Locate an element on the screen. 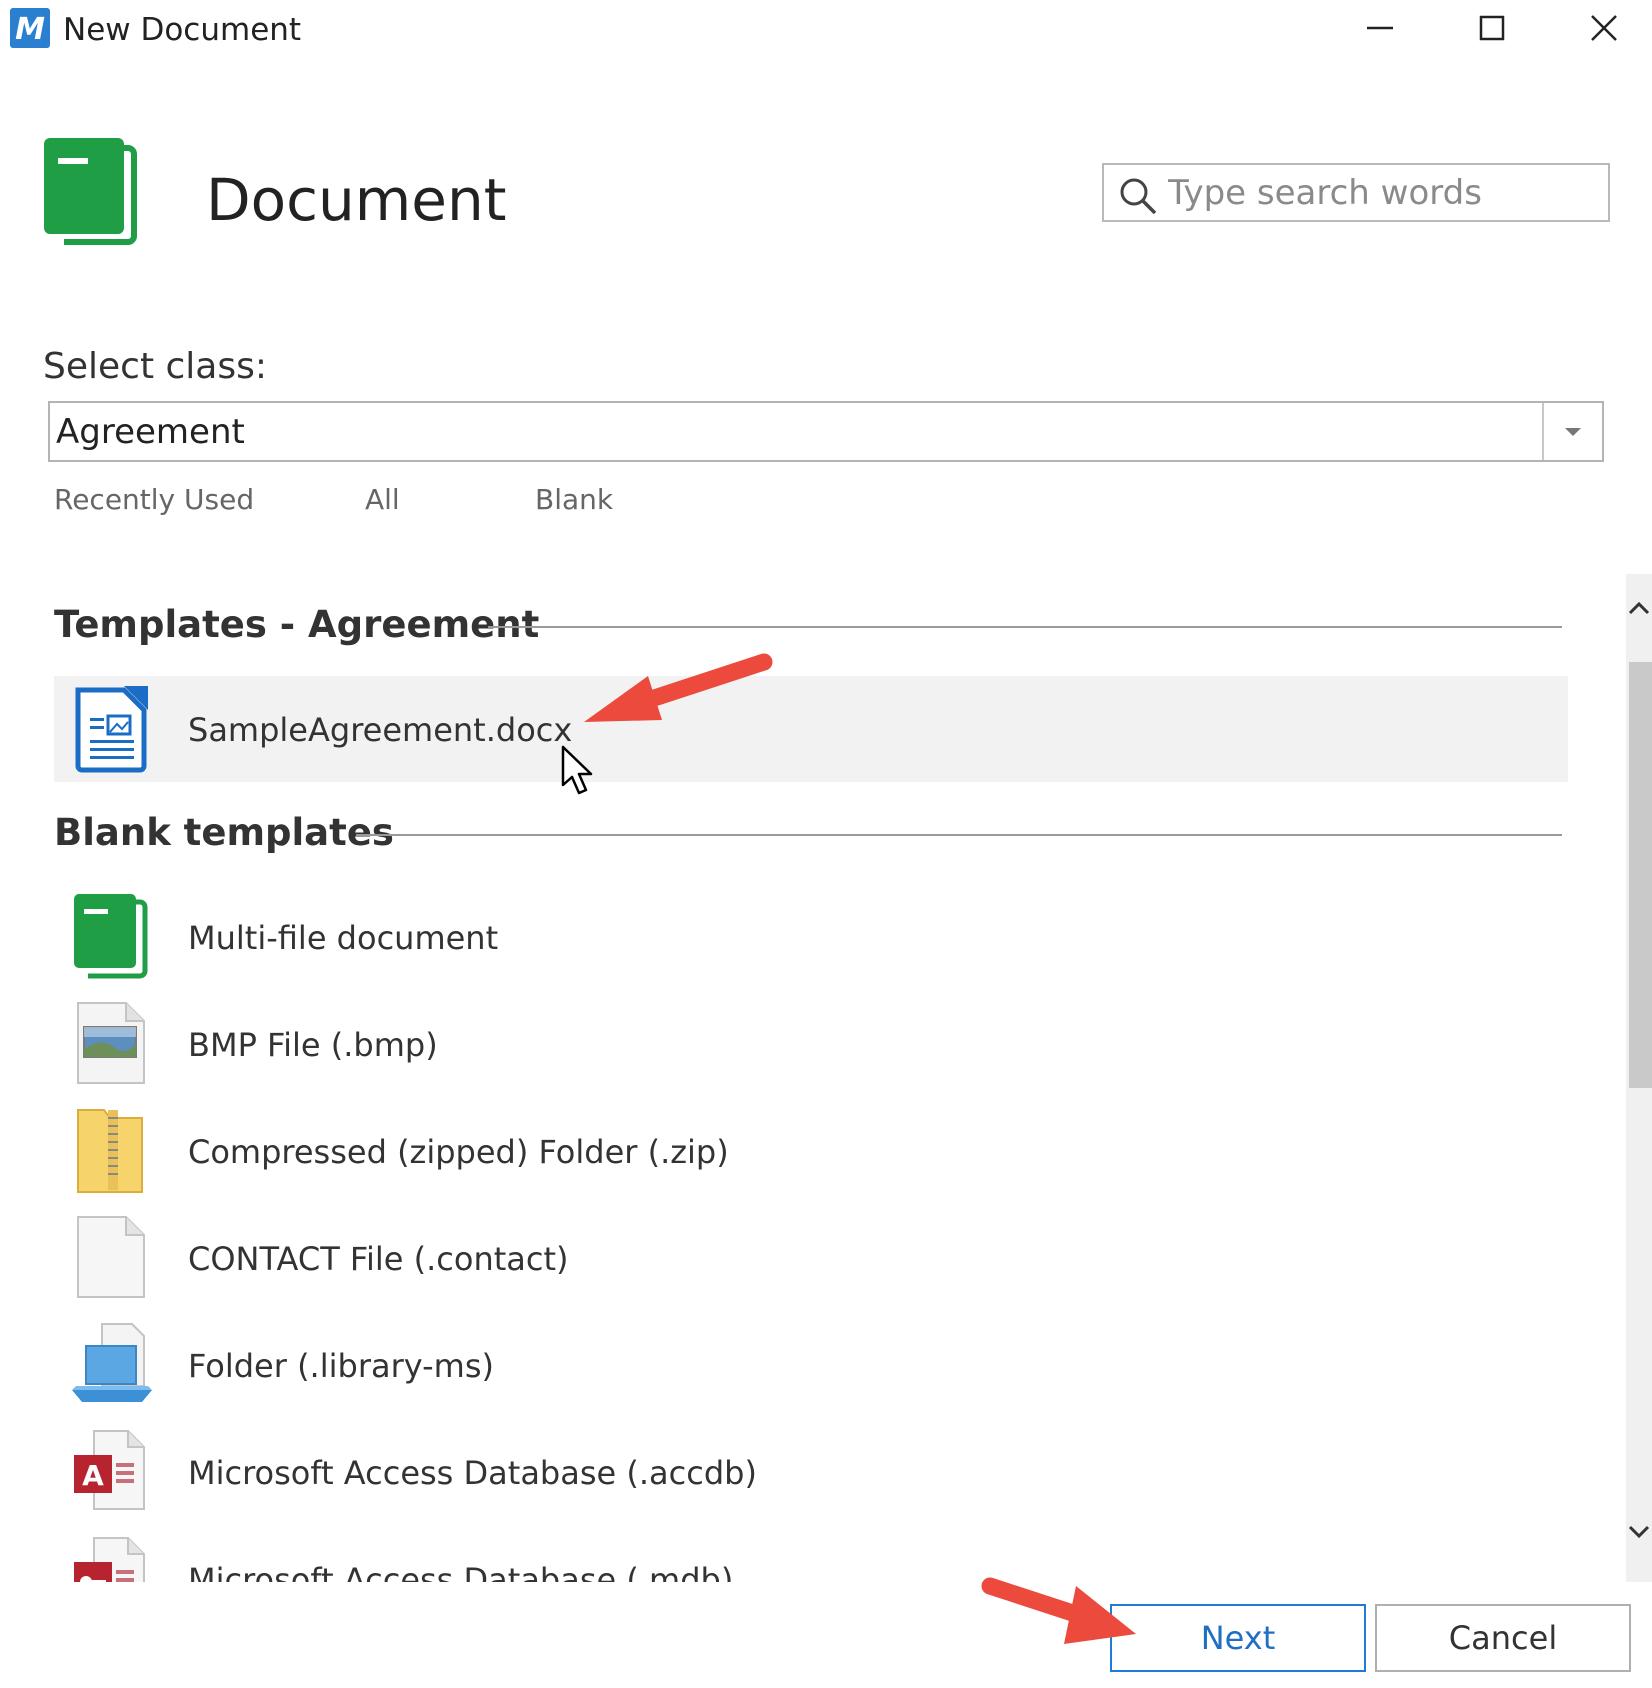 The height and width of the screenshot is (1688, 1652). access-database-icon: A is located at coordinates (109, 1470).